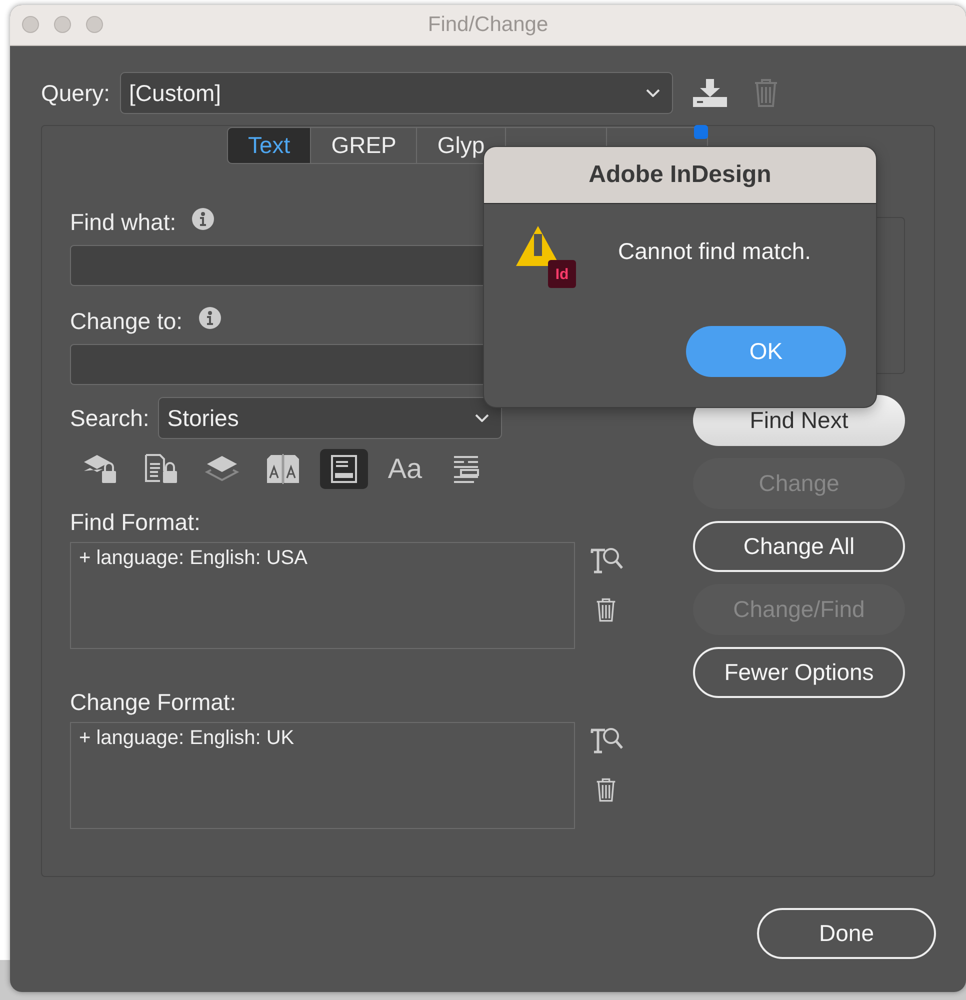 This screenshot has height=1000, width=966. I want to click on save-icon, so click(710, 93).